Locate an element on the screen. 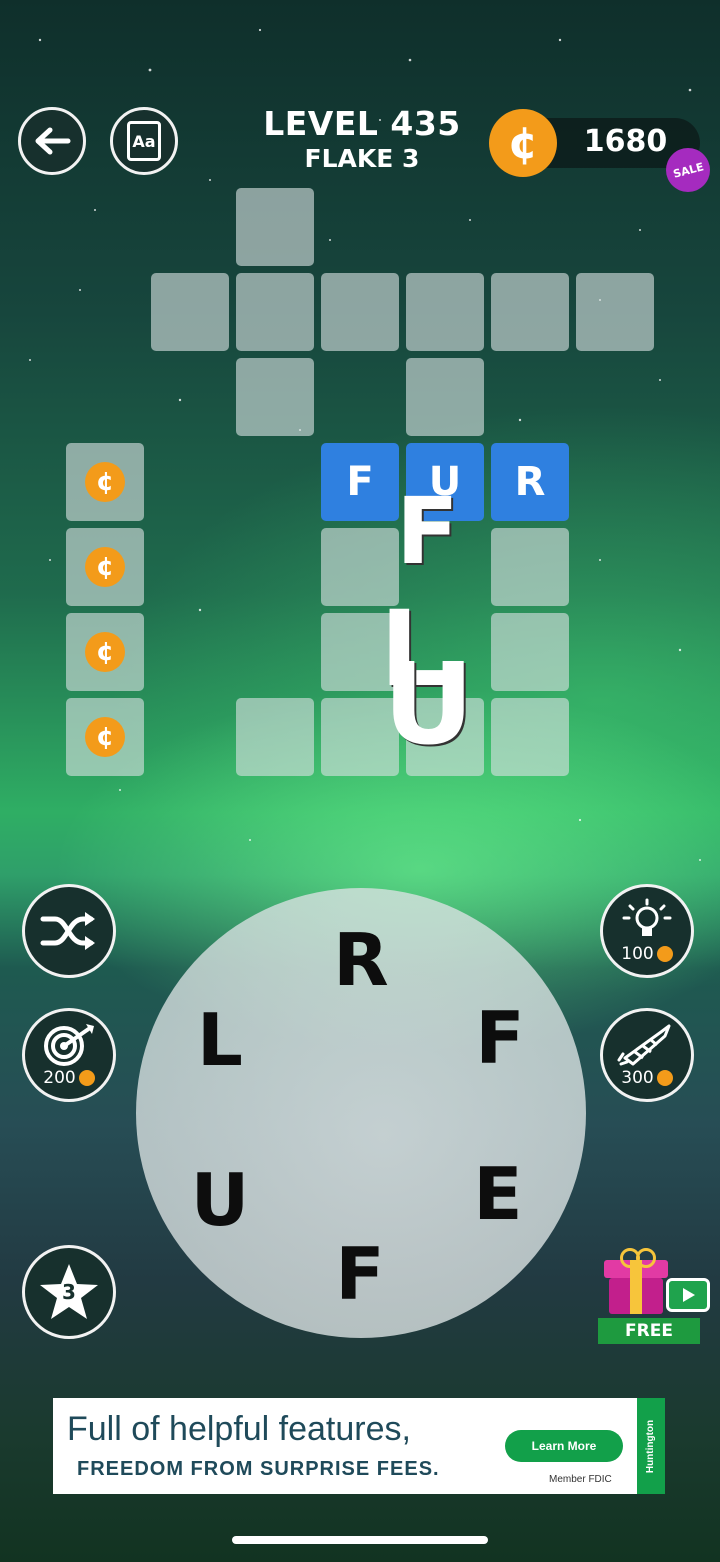  sale-badge-label: SALE is located at coordinates (688, 170).